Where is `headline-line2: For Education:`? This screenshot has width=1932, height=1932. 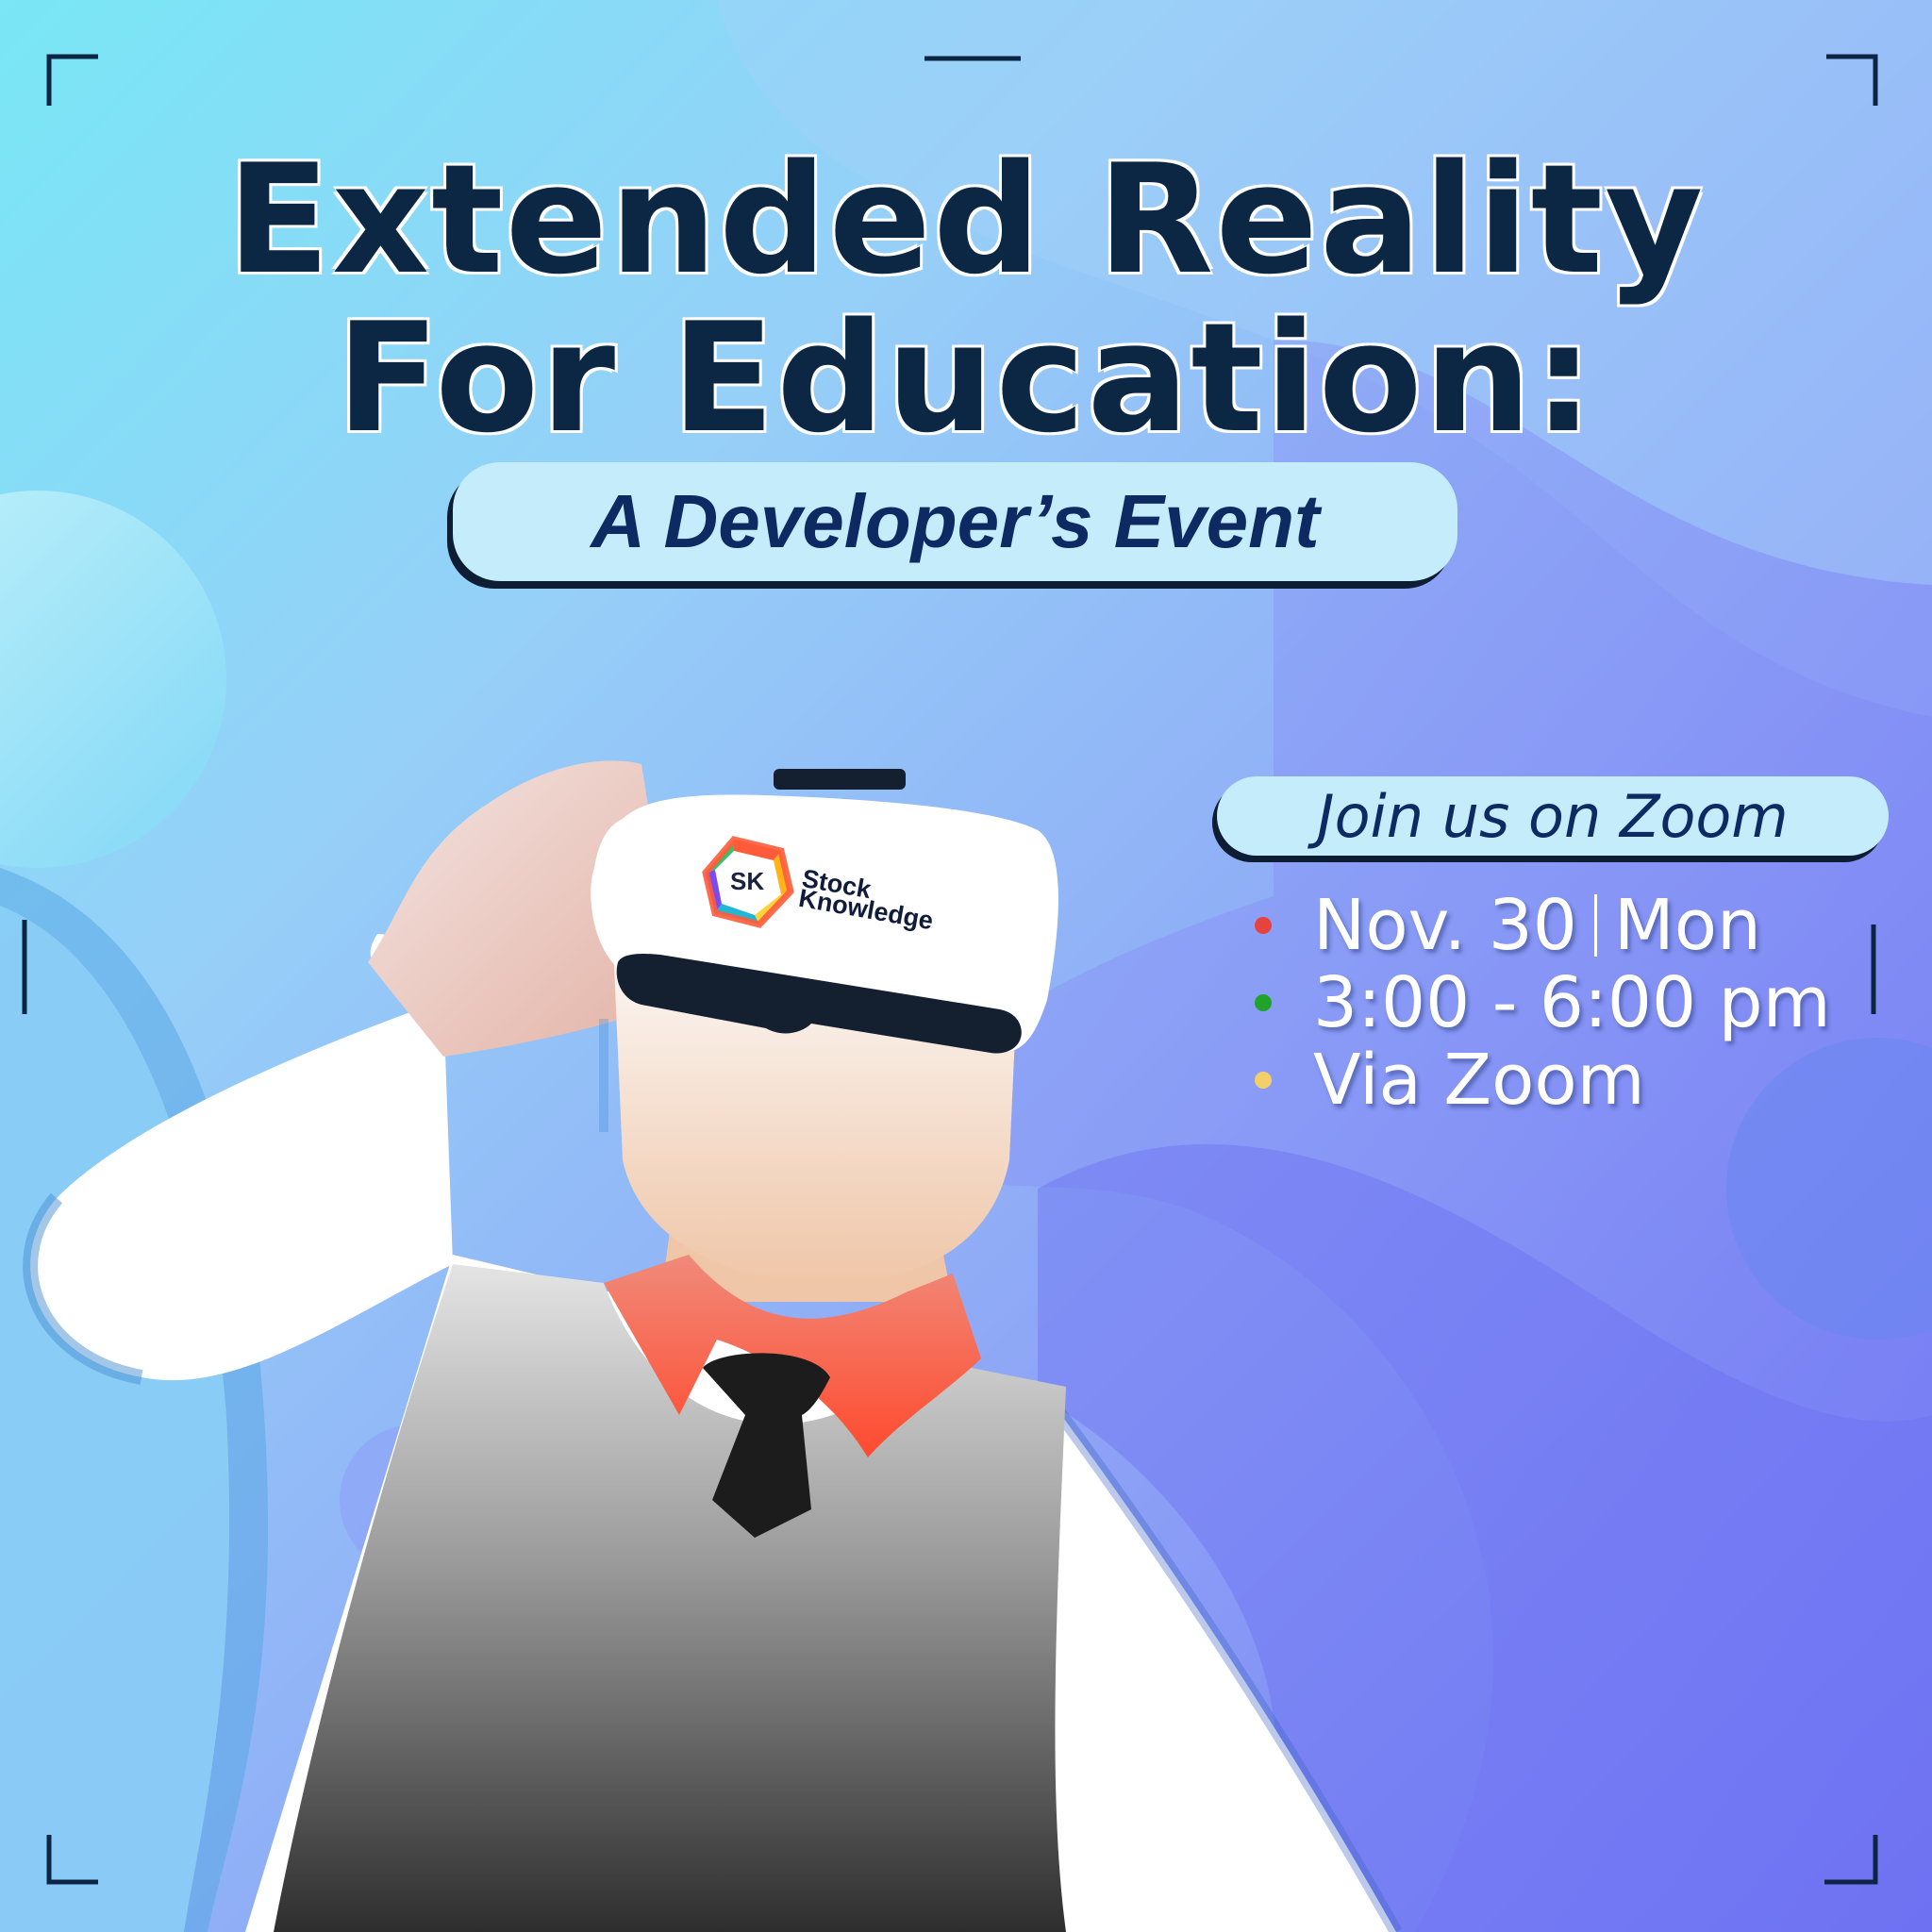
headline-line2: For Education: is located at coordinates (966, 378).